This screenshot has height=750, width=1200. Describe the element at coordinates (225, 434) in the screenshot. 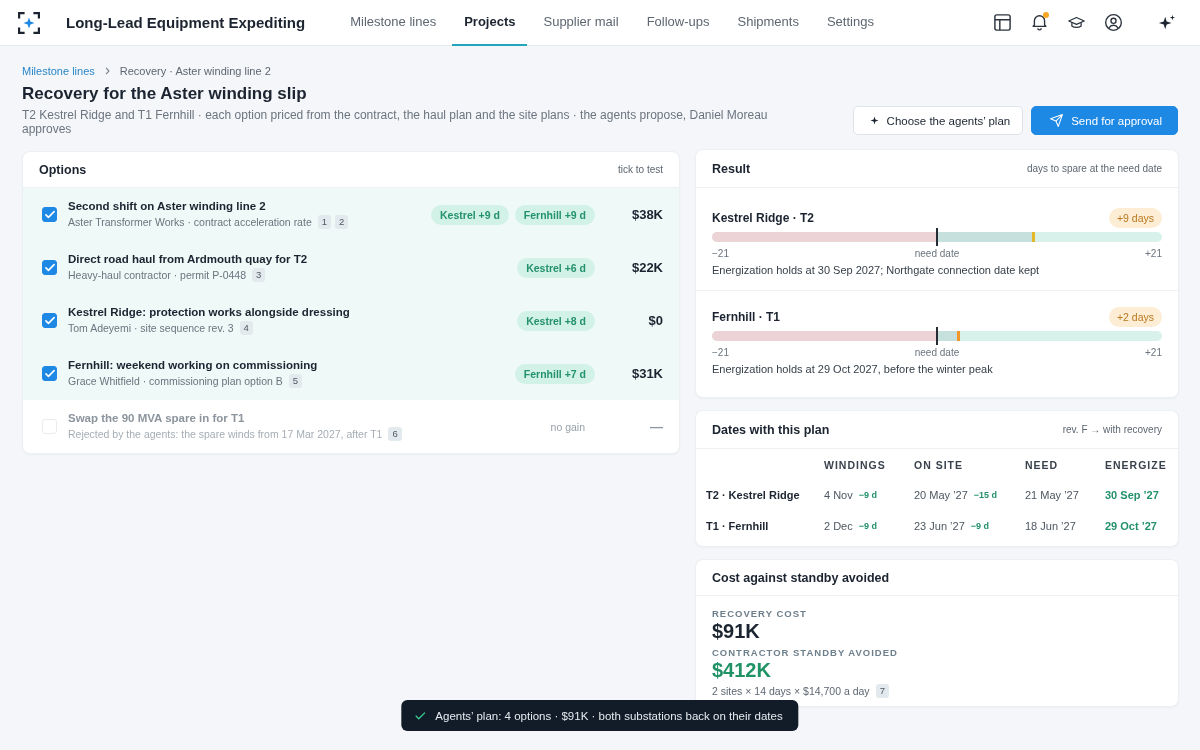

I see `option-detail: Rejected by the agents: the spare winds from 17 Mar 2027, after T1` at that location.